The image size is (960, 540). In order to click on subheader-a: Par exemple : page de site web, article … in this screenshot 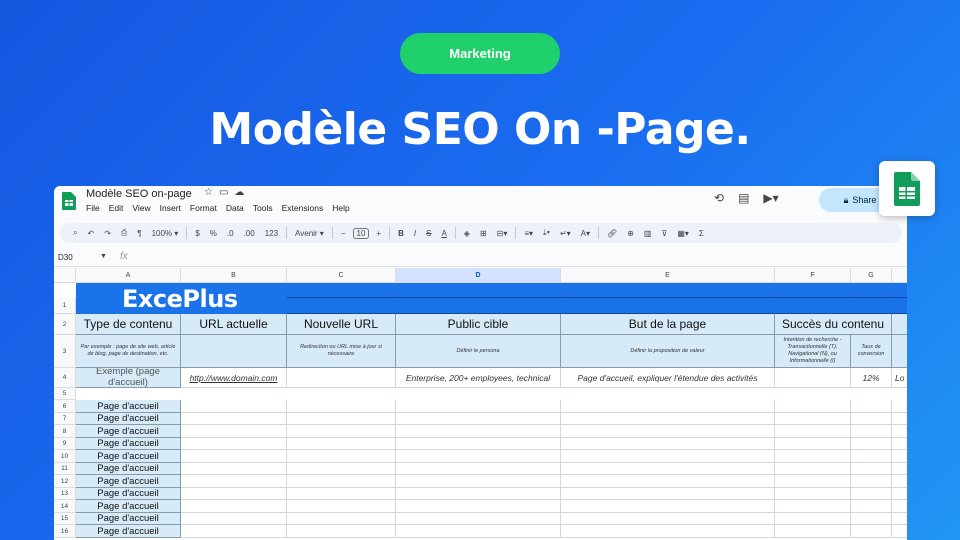, I will do `click(128, 351)`.